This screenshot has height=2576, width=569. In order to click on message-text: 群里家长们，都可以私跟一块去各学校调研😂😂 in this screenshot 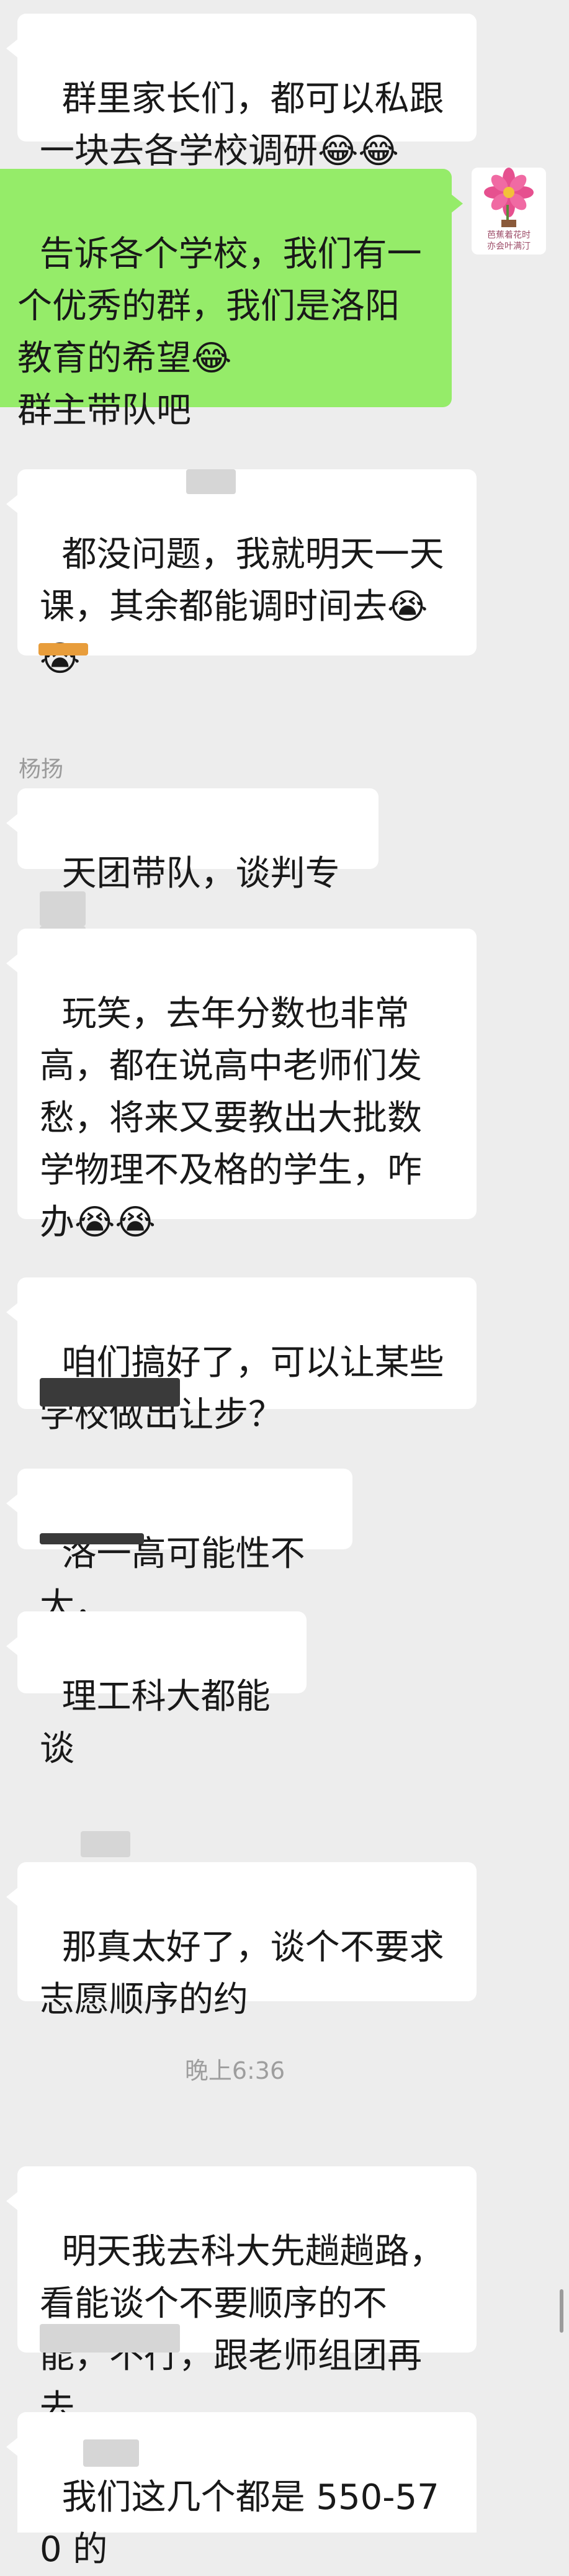, I will do `click(242, 125)`.